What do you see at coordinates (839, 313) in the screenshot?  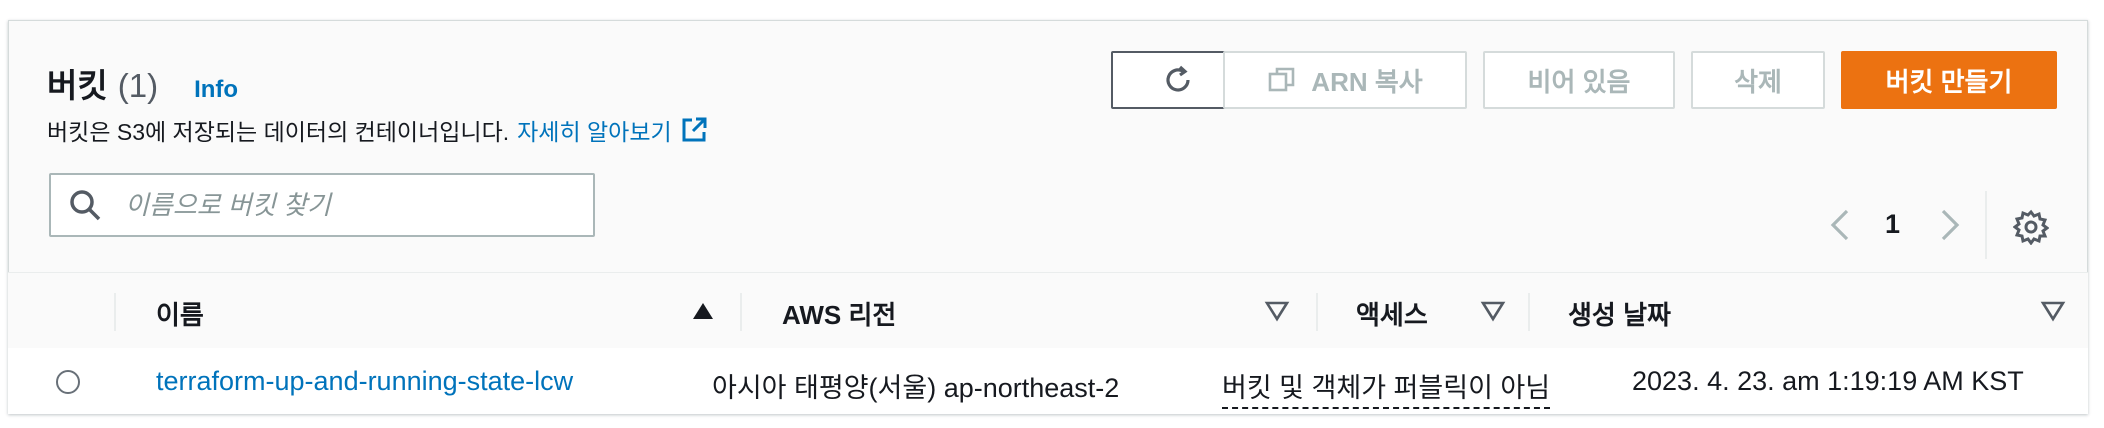 I see `column-header-region: AWS 리전` at bounding box center [839, 313].